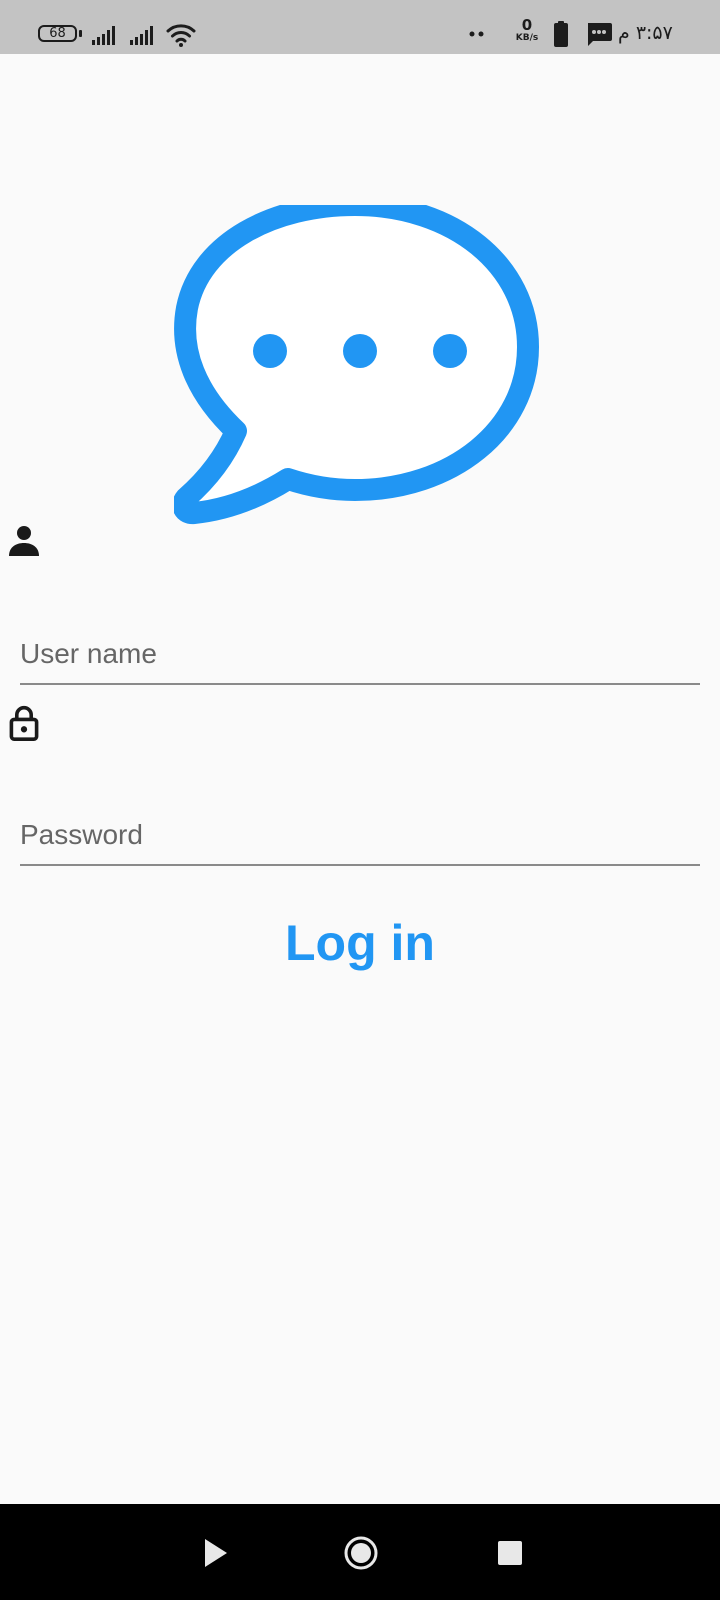 Image resolution: width=720 pixels, height=1600 pixels. Describe the element at coordinates (360, 836) in the screenshot. I see `password-input` at that location.